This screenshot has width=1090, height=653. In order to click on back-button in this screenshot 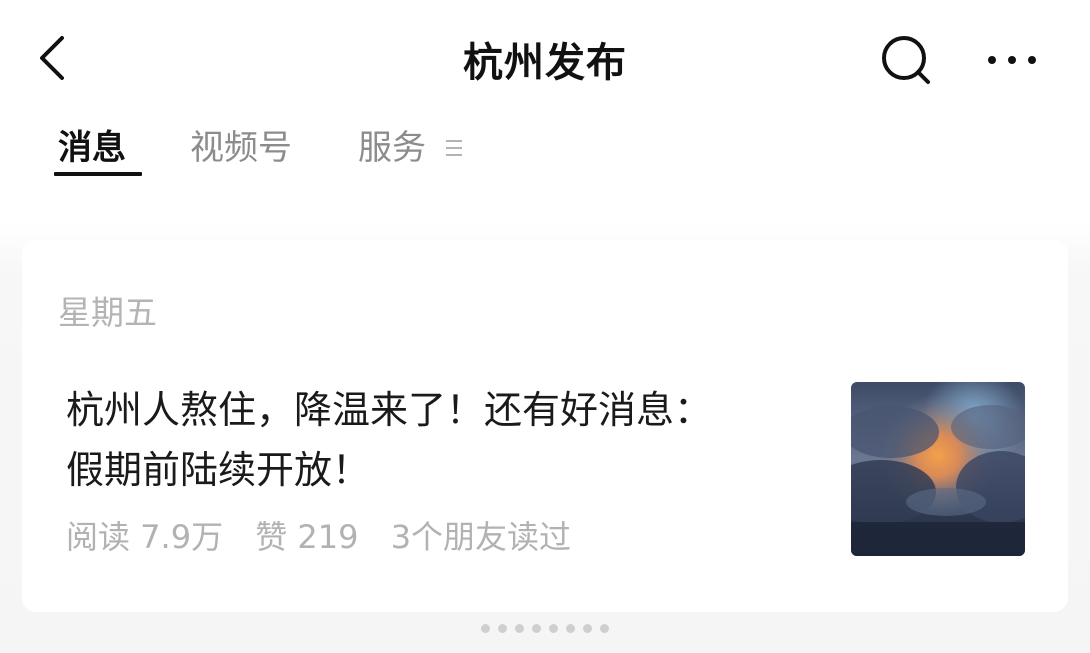, I will do `click(54, 58)`.